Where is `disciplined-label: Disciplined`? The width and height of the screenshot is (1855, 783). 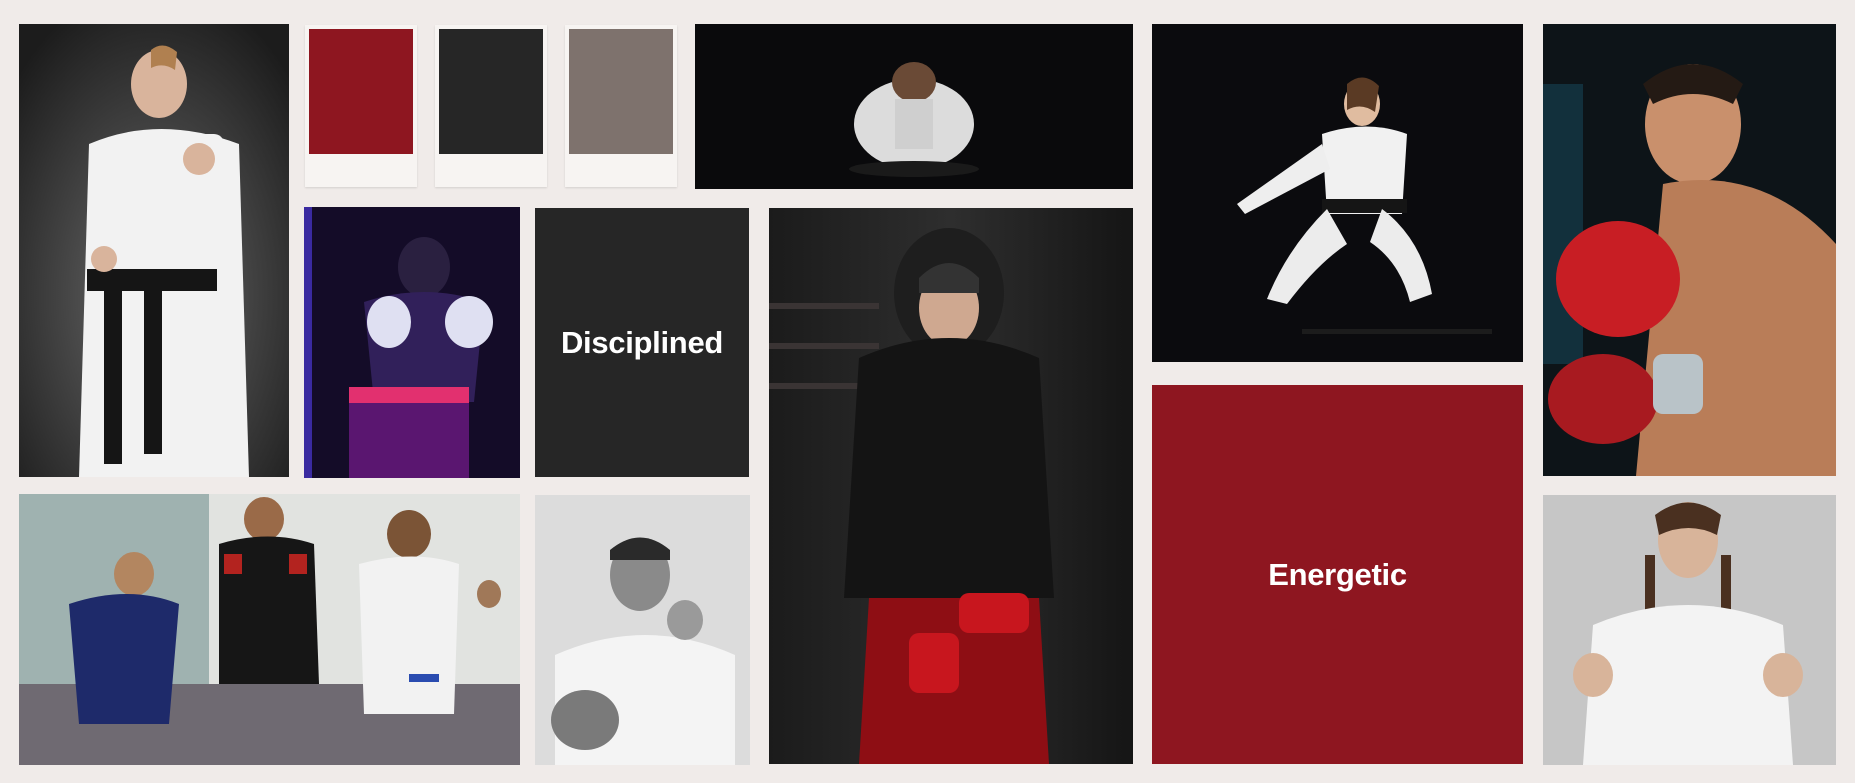 disciplined-label: Disciplined is located at coordinates (642, 342).